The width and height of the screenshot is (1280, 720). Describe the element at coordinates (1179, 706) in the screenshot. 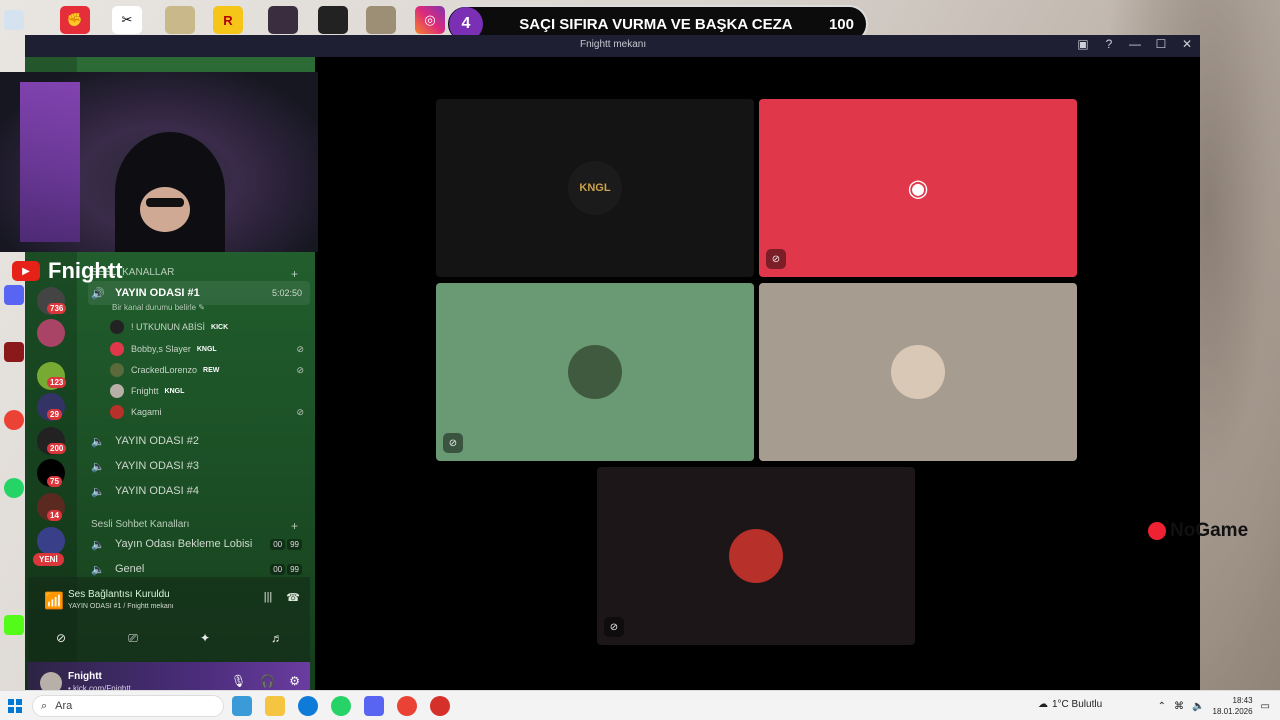

I see `network-icon: ⌘` at that location.